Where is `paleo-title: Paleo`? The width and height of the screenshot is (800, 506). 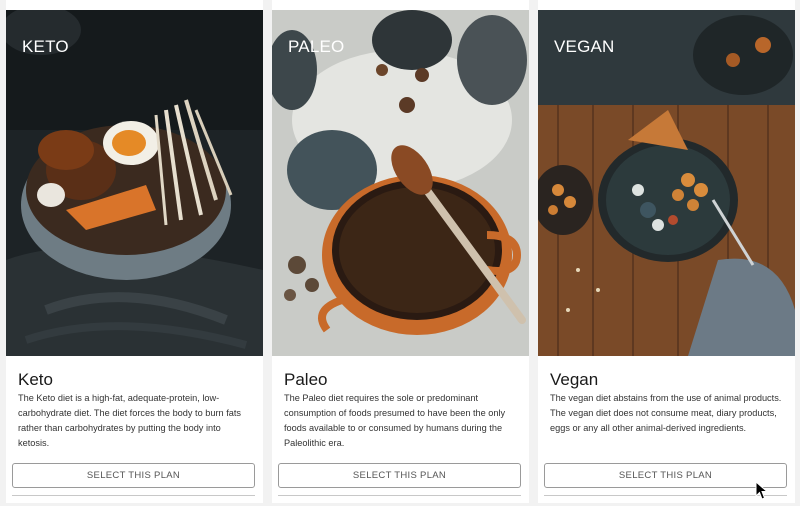 paleo-title: Paleo is located at coordinates (306, 379).